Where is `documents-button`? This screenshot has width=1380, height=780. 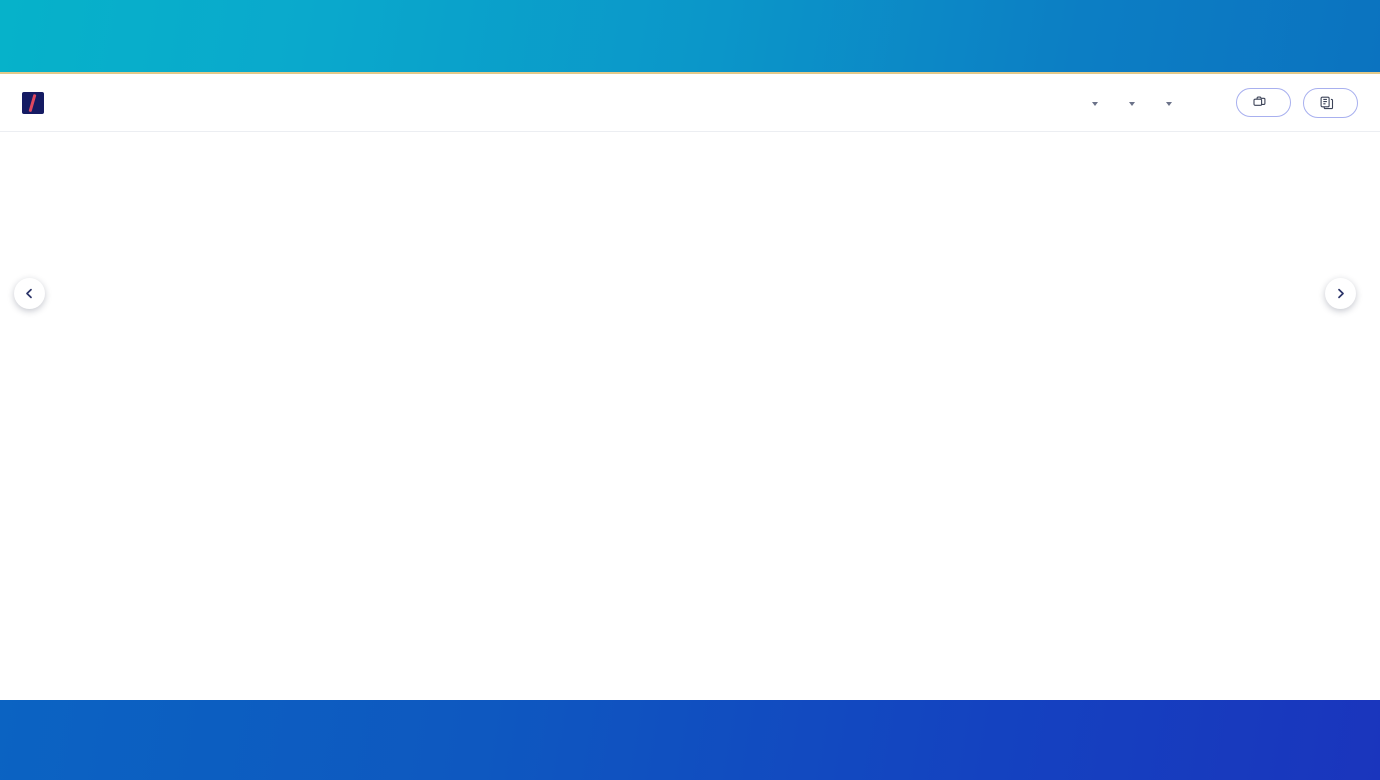
documents-button is located at coordinates (1263, 102).